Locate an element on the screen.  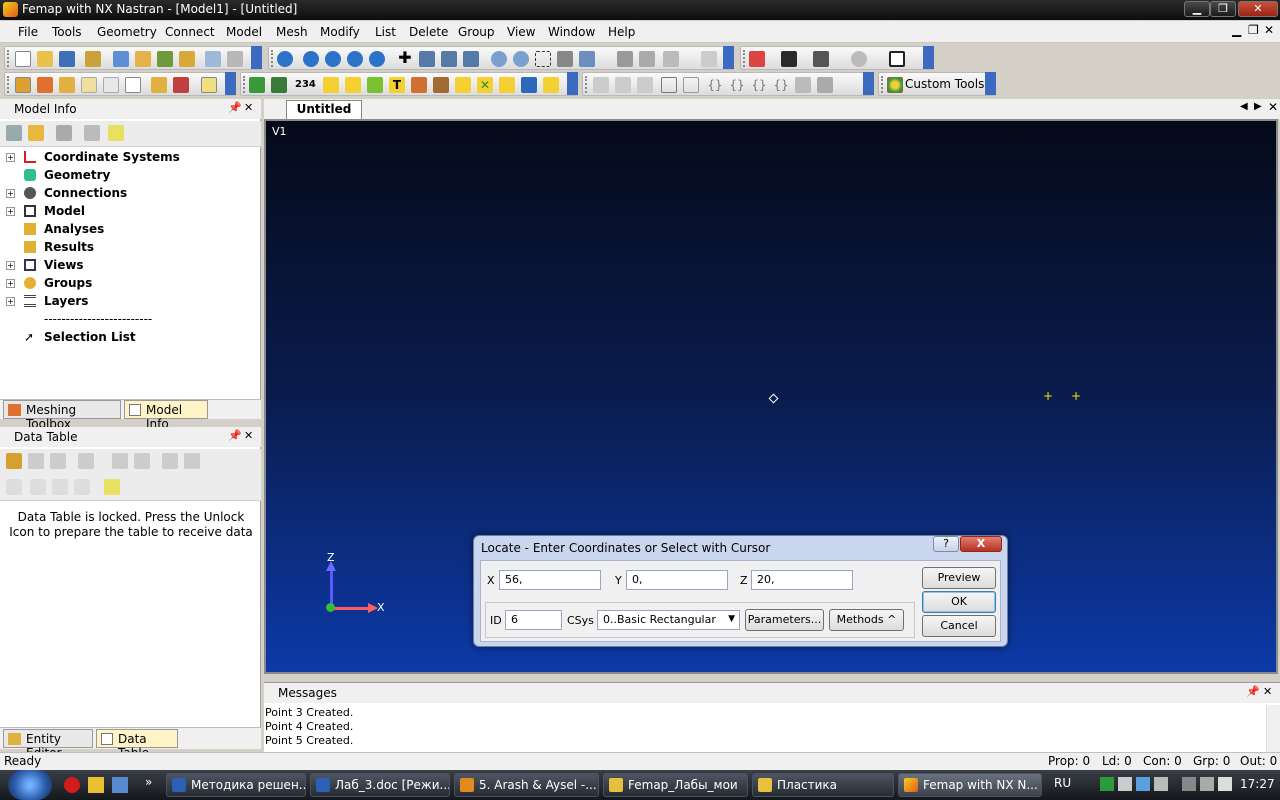
braces-z-icon: {} is located at coordinates (781, 85).